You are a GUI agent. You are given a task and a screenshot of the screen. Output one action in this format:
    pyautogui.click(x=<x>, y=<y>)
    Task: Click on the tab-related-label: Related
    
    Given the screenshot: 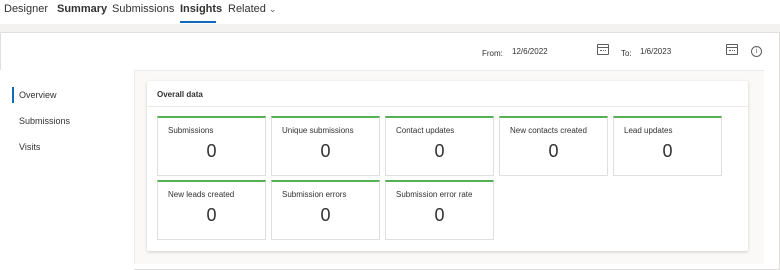 What is the action you would take?
    pyautogui.click(x=247, y=9)
    